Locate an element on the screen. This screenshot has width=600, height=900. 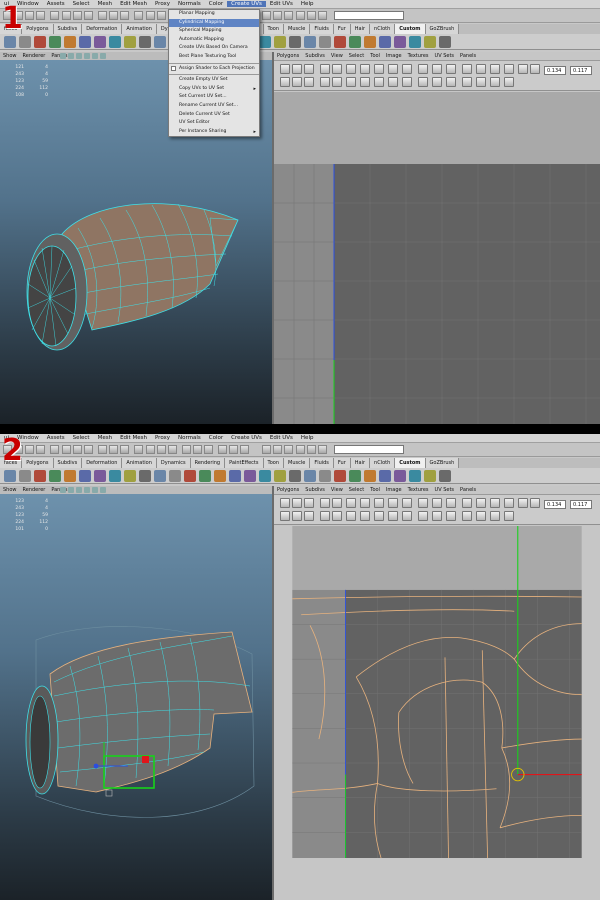
shelf-tab-ncloth: nCloth is located at coordinates (383, 463).